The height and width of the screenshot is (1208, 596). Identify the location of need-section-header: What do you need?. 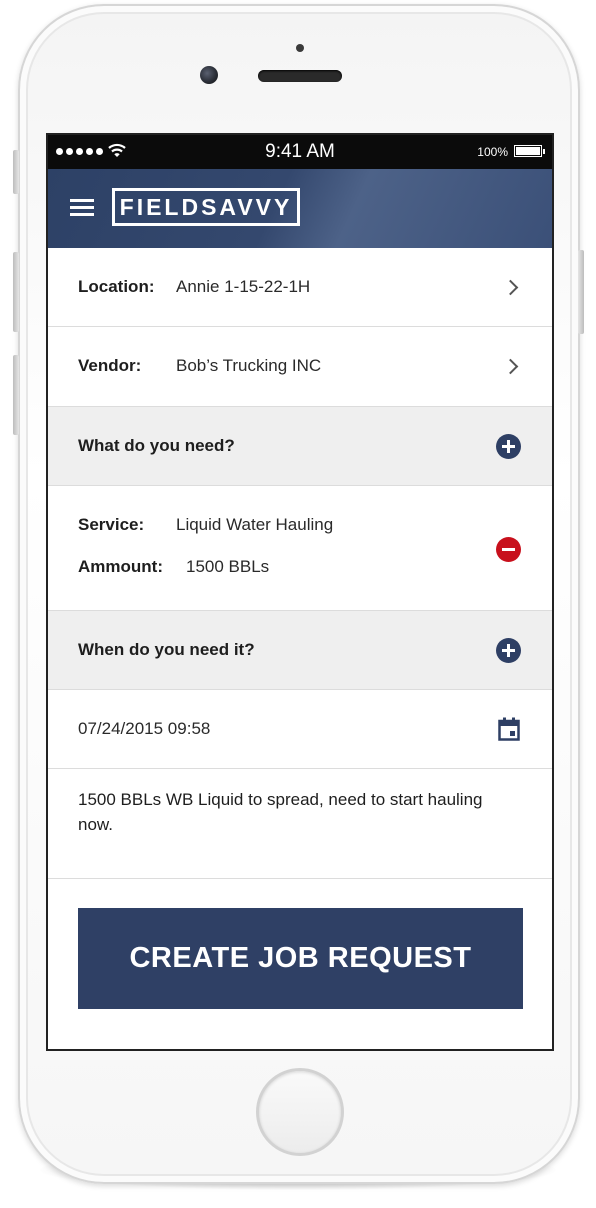
(300, 446).